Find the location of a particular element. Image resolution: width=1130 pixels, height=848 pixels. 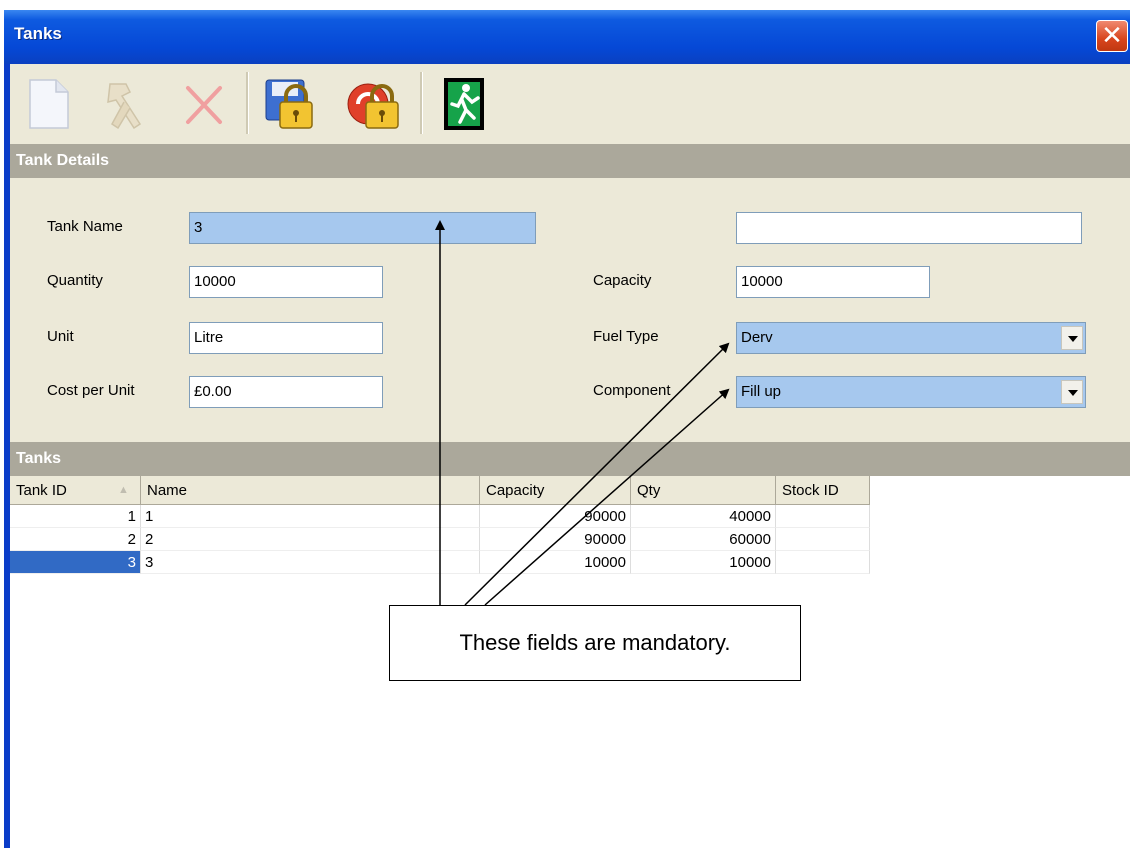

save-lock-icon is located at coordinates (289, 104).